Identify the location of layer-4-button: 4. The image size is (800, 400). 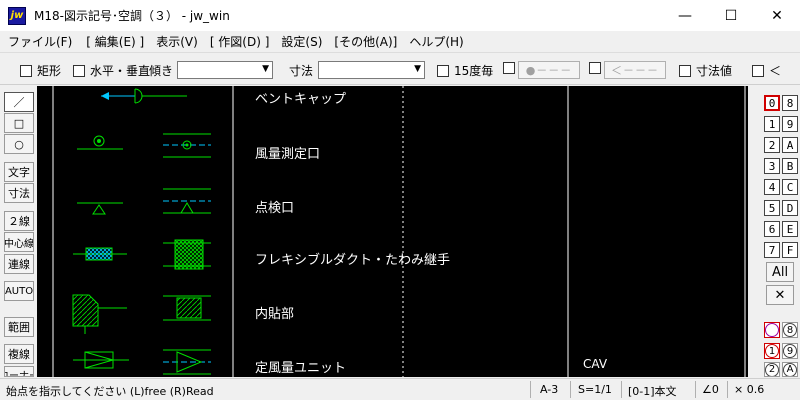
(772, 187).